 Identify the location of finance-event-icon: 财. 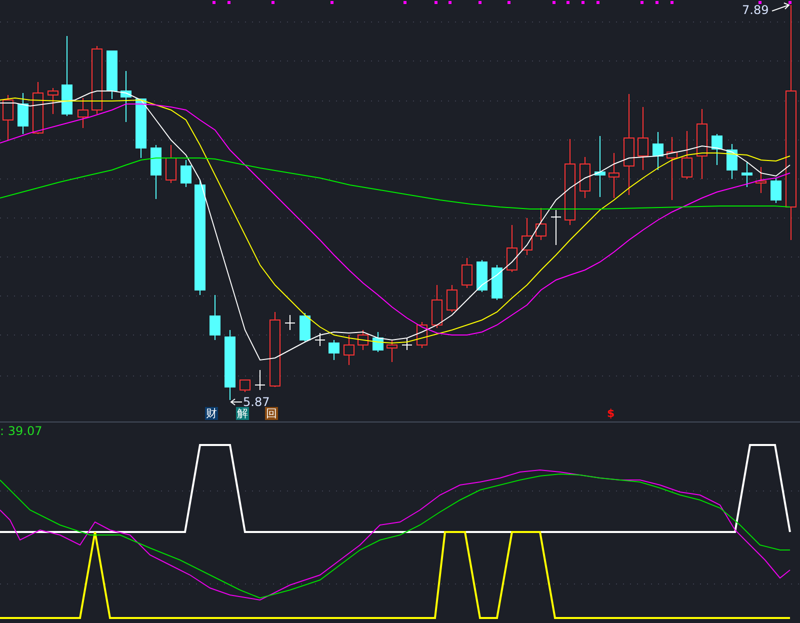
(211, 413).